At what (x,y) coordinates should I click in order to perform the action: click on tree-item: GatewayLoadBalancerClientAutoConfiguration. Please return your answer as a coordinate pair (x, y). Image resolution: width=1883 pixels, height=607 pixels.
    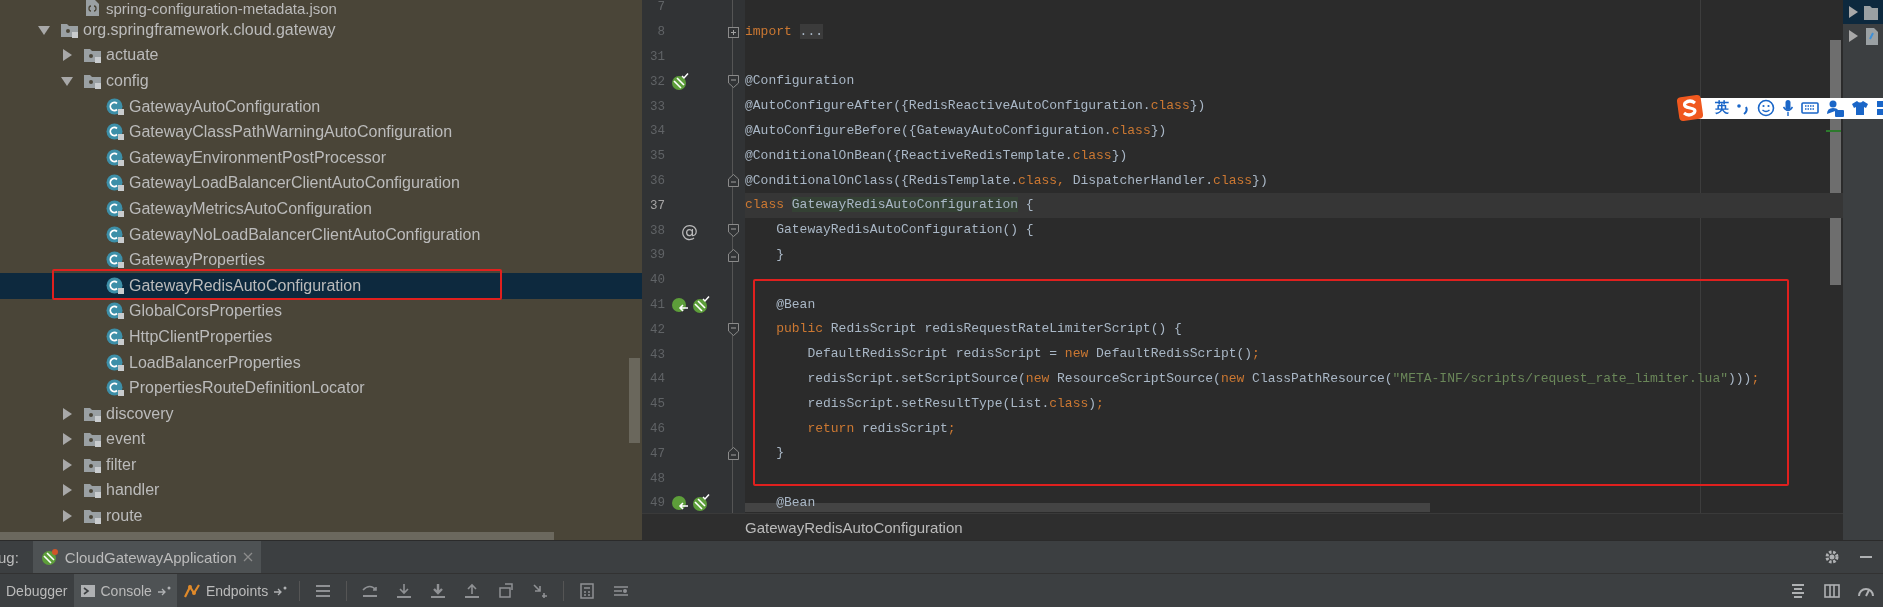
    Looking at the image, I should click on (321, 183).